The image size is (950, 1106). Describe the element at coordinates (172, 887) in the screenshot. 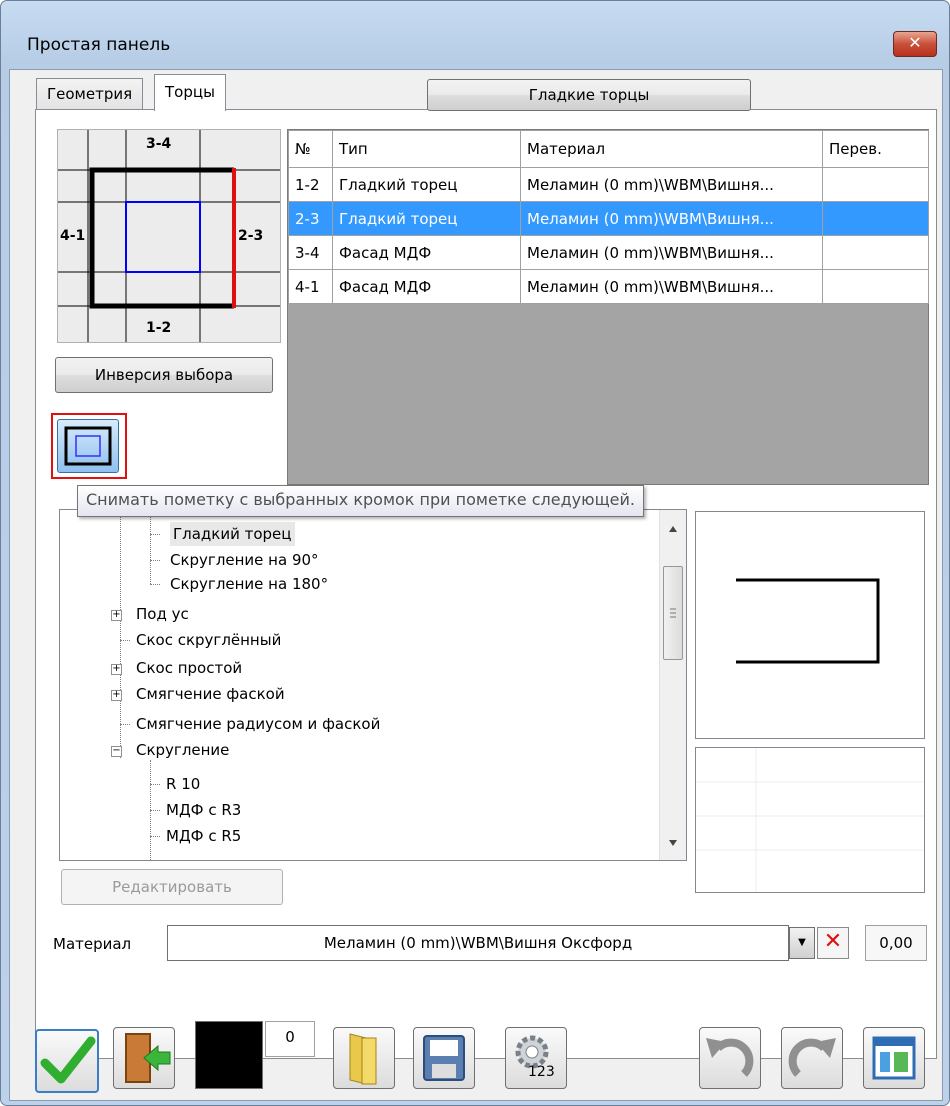

I see `edit-button: Редактировать` at that location.